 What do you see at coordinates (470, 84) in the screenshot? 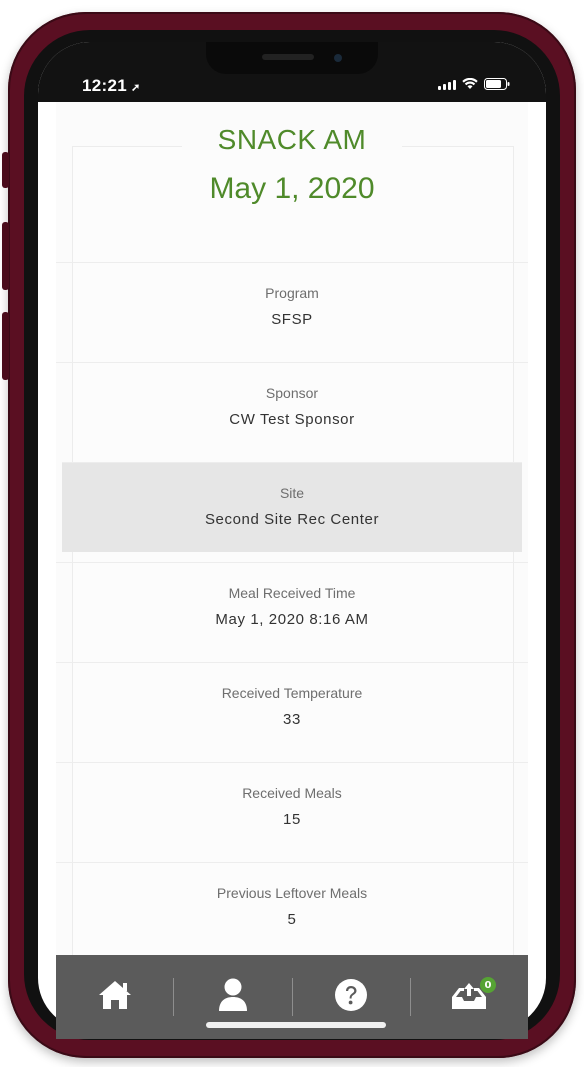
I see `wifi-icon` at bounding box center [470, 84].